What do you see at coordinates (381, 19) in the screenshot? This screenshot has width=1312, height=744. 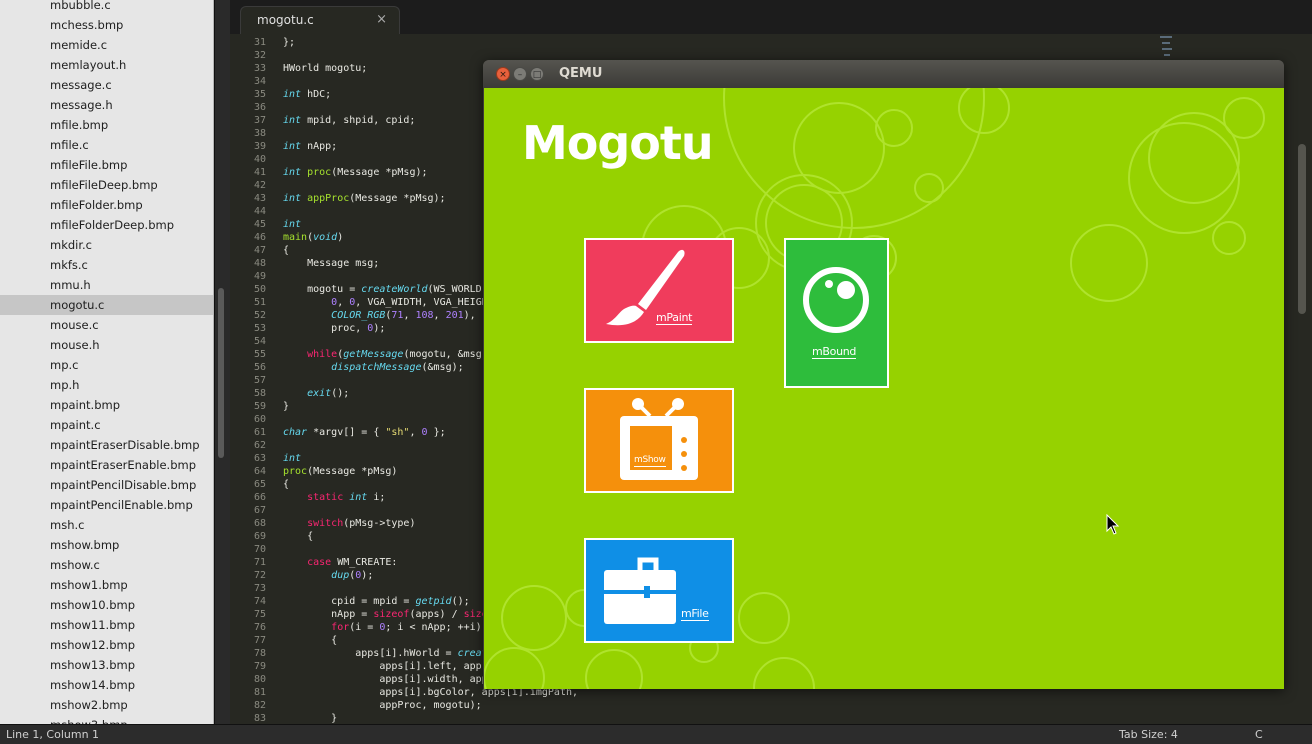 I see `tab-close-icon: ×` at bounding box center [381, 19].